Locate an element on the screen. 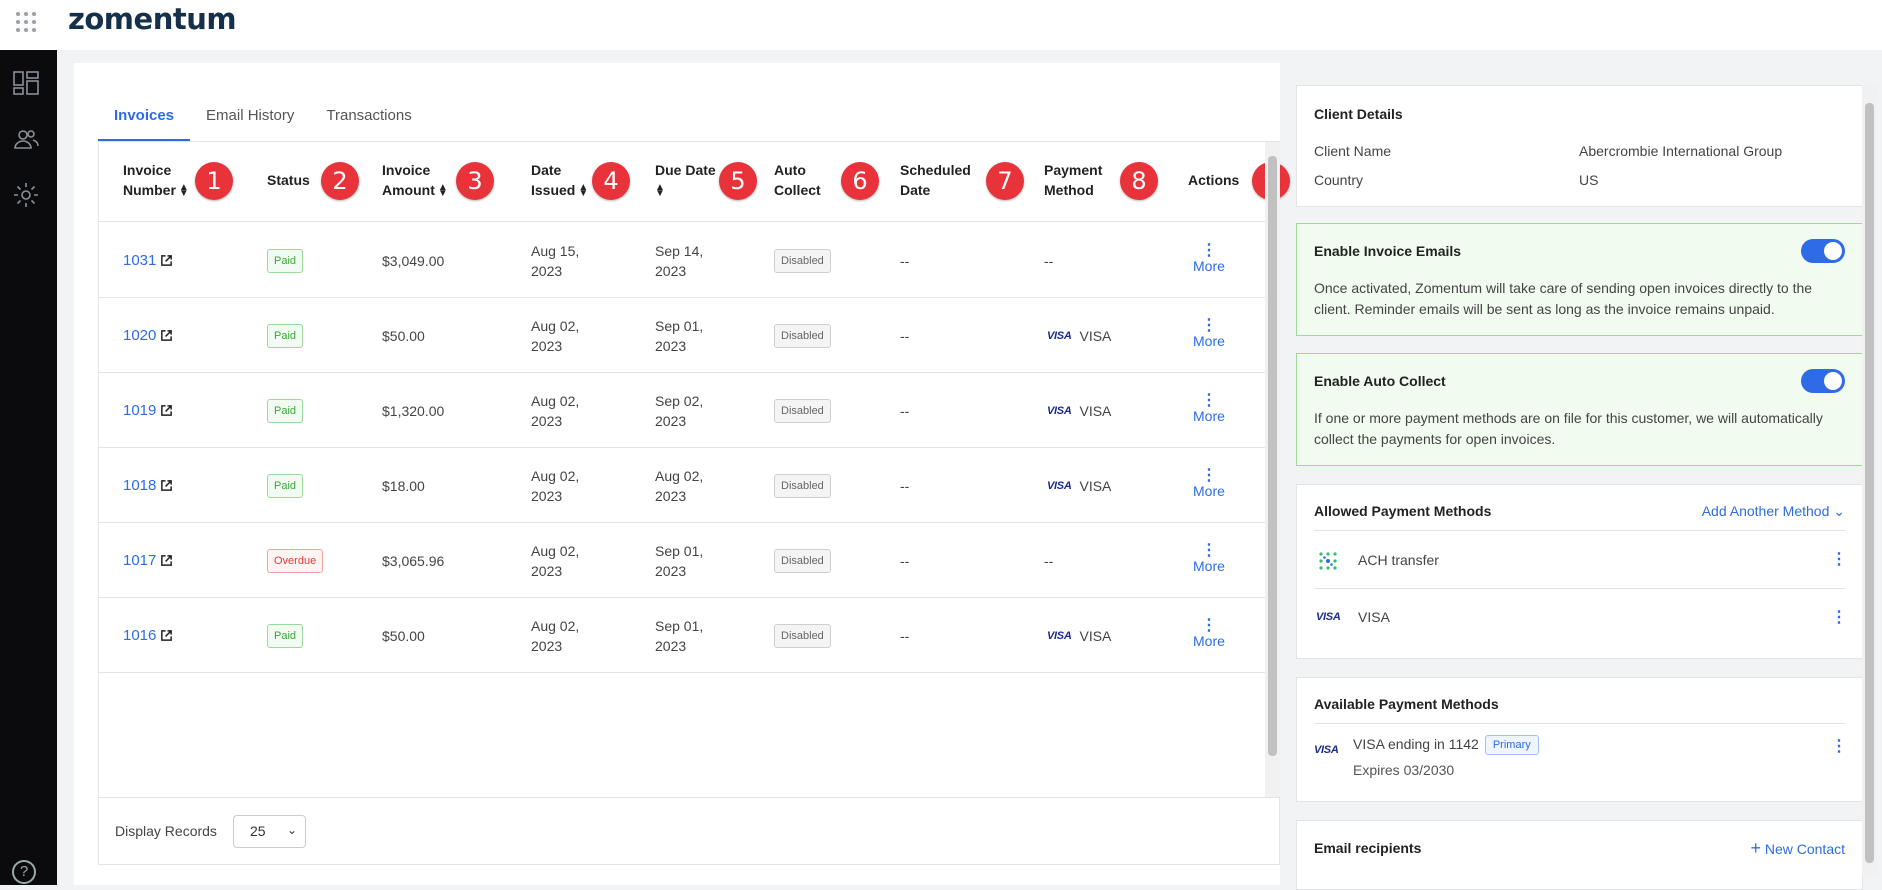 This screenshot has height=890, width=1882. table-scrollbar is located at coordinates (1272, 469).